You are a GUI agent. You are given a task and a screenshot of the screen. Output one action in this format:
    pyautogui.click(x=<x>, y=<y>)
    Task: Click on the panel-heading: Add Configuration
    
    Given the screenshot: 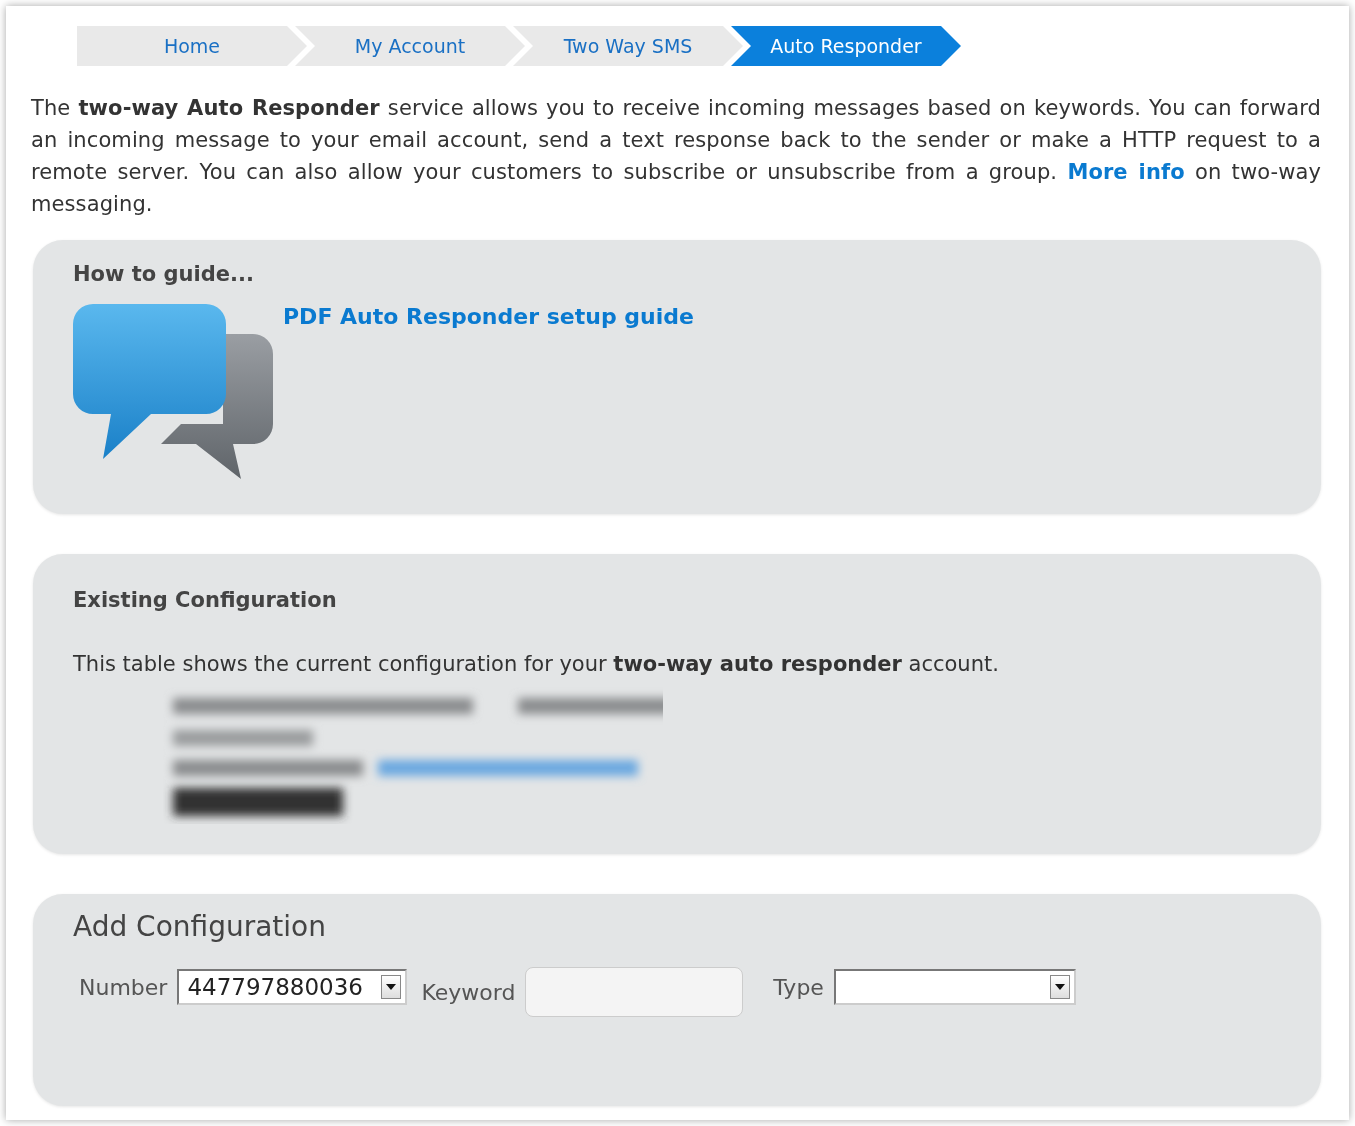 What is the action you would take?
    pyautogui.click(x=200, y=926)
    